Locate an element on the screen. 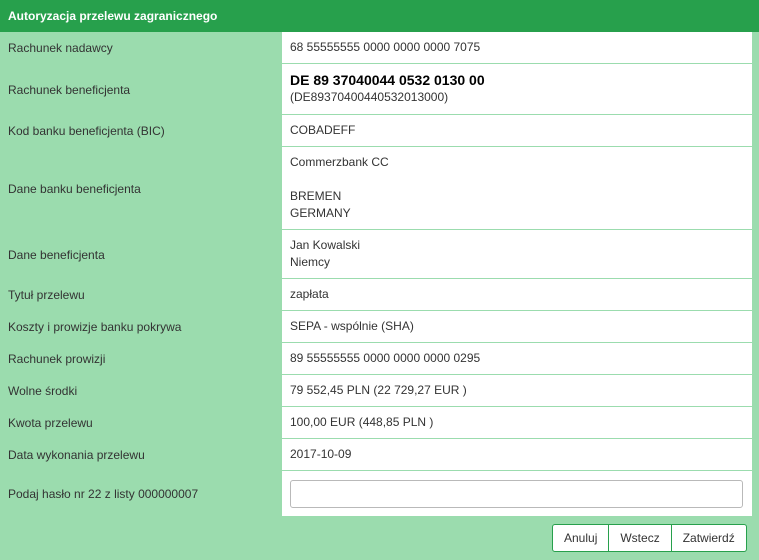 Image resolution: width=759 pixels, height=560 pixels. value-text: 89 55555555 0000 0000 0000 0295 is located at coordinates (385, 358).